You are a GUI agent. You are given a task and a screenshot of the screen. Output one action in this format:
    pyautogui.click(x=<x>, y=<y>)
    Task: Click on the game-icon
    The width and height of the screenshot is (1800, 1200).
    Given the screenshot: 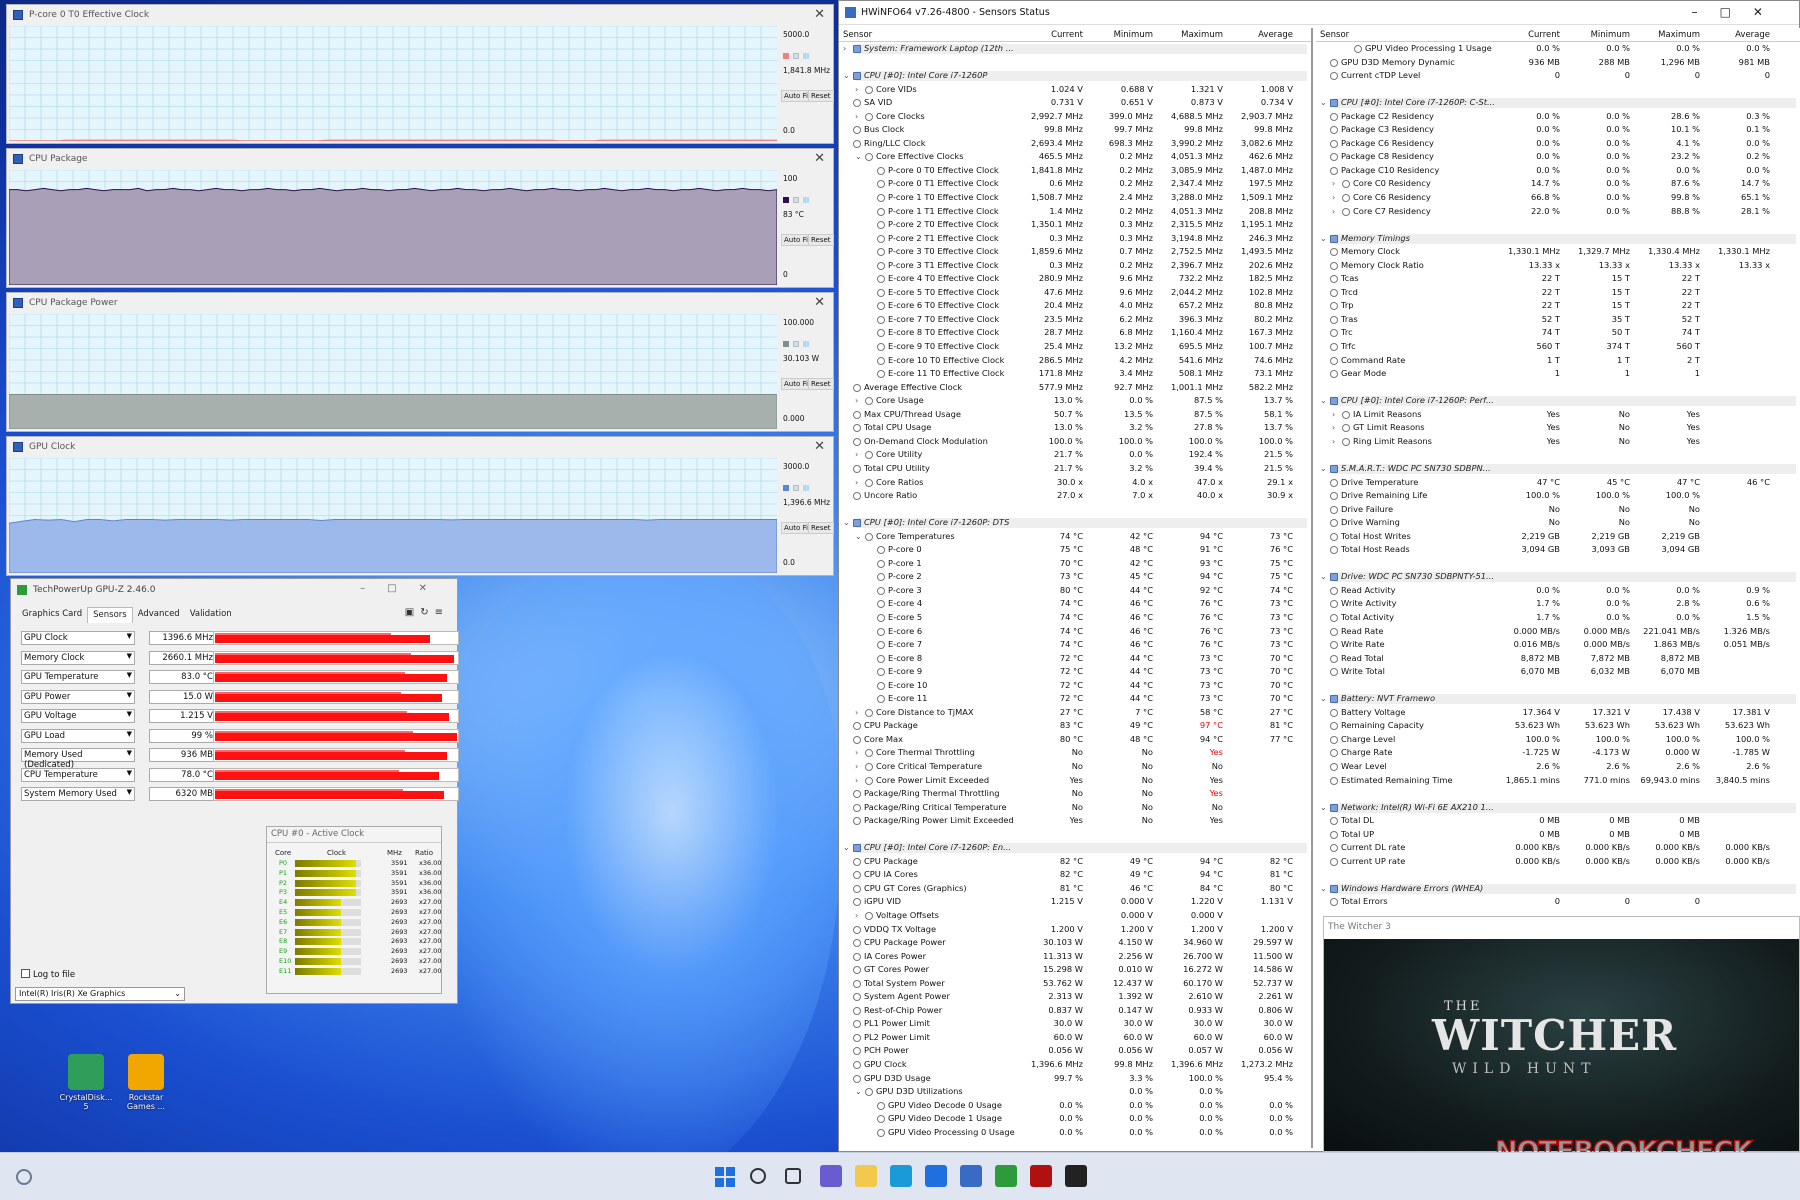 What is the action you would take?
    pyautogui.click(x=1076, y=1176)
    